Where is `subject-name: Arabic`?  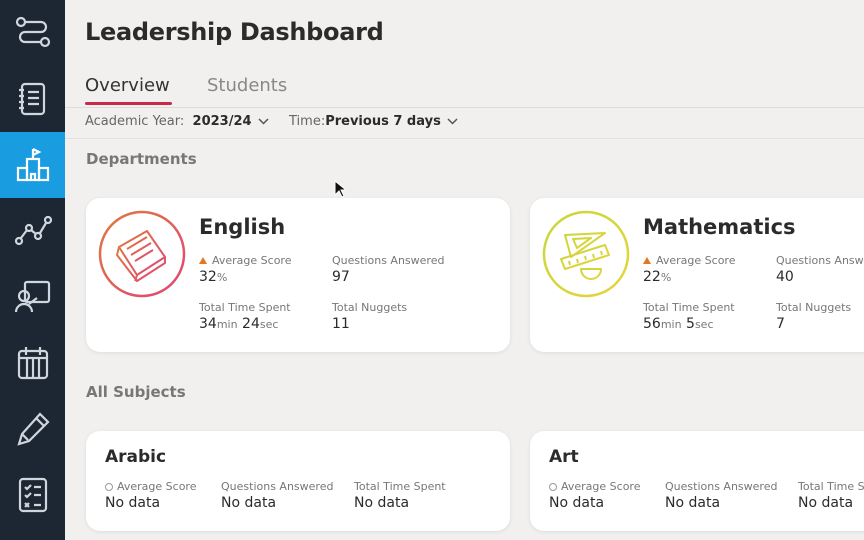
subject-name: Arabic is located at coordinates (136, 457).